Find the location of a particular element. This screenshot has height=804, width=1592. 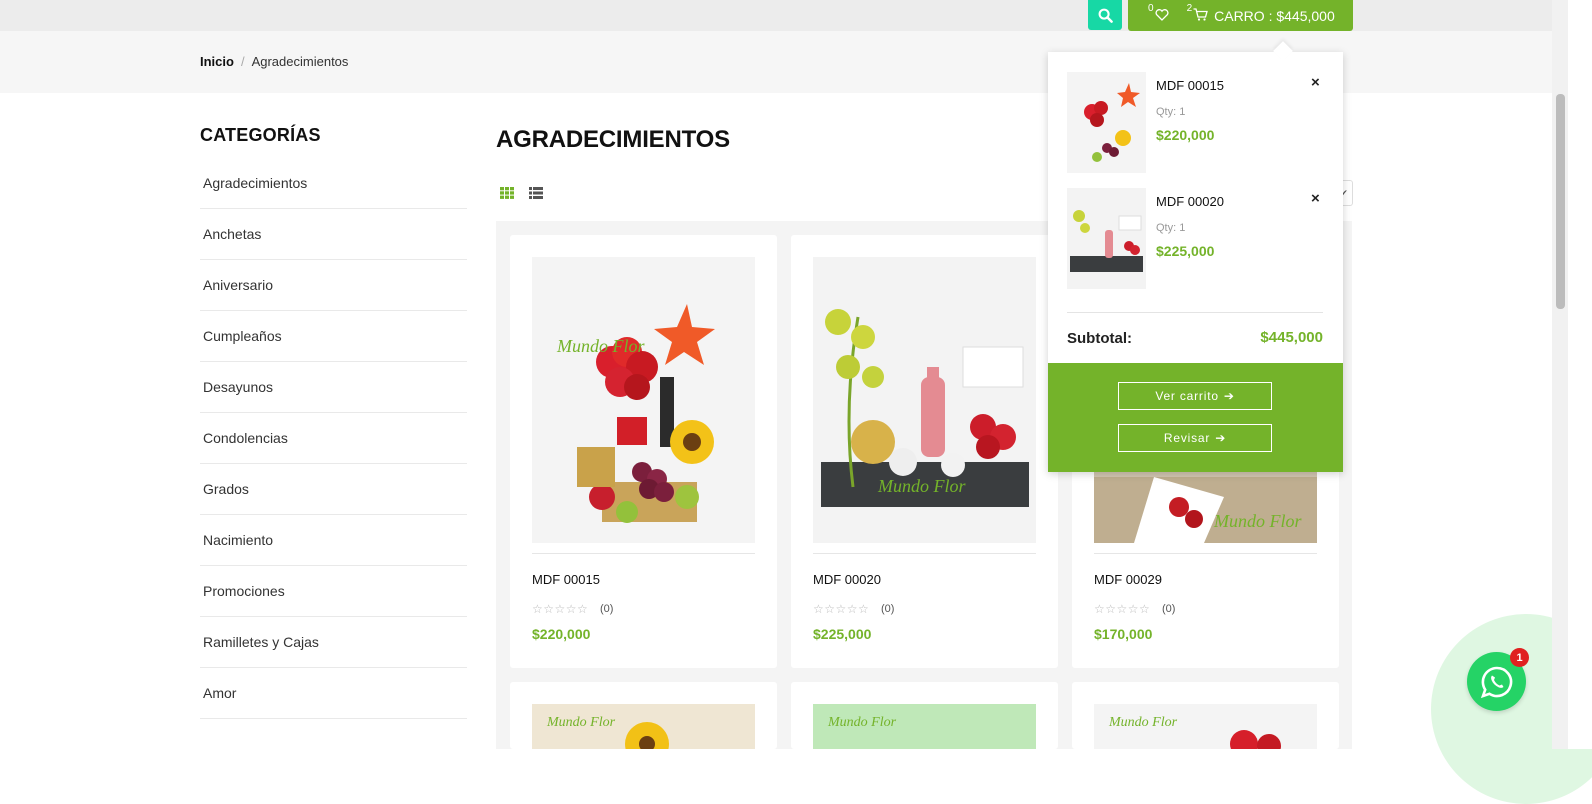

mini-cart-actions: Ver carrito ➔ Revisar ➔ is located at coordinates (1195, 417).